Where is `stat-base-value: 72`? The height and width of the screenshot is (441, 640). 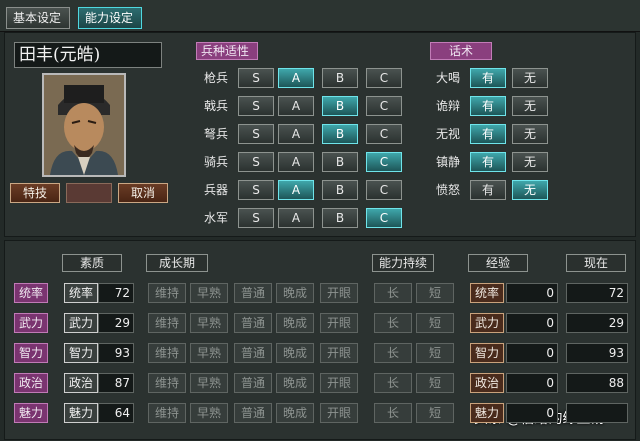 stat-base-value: 72 is located at coordinates (116, 293).